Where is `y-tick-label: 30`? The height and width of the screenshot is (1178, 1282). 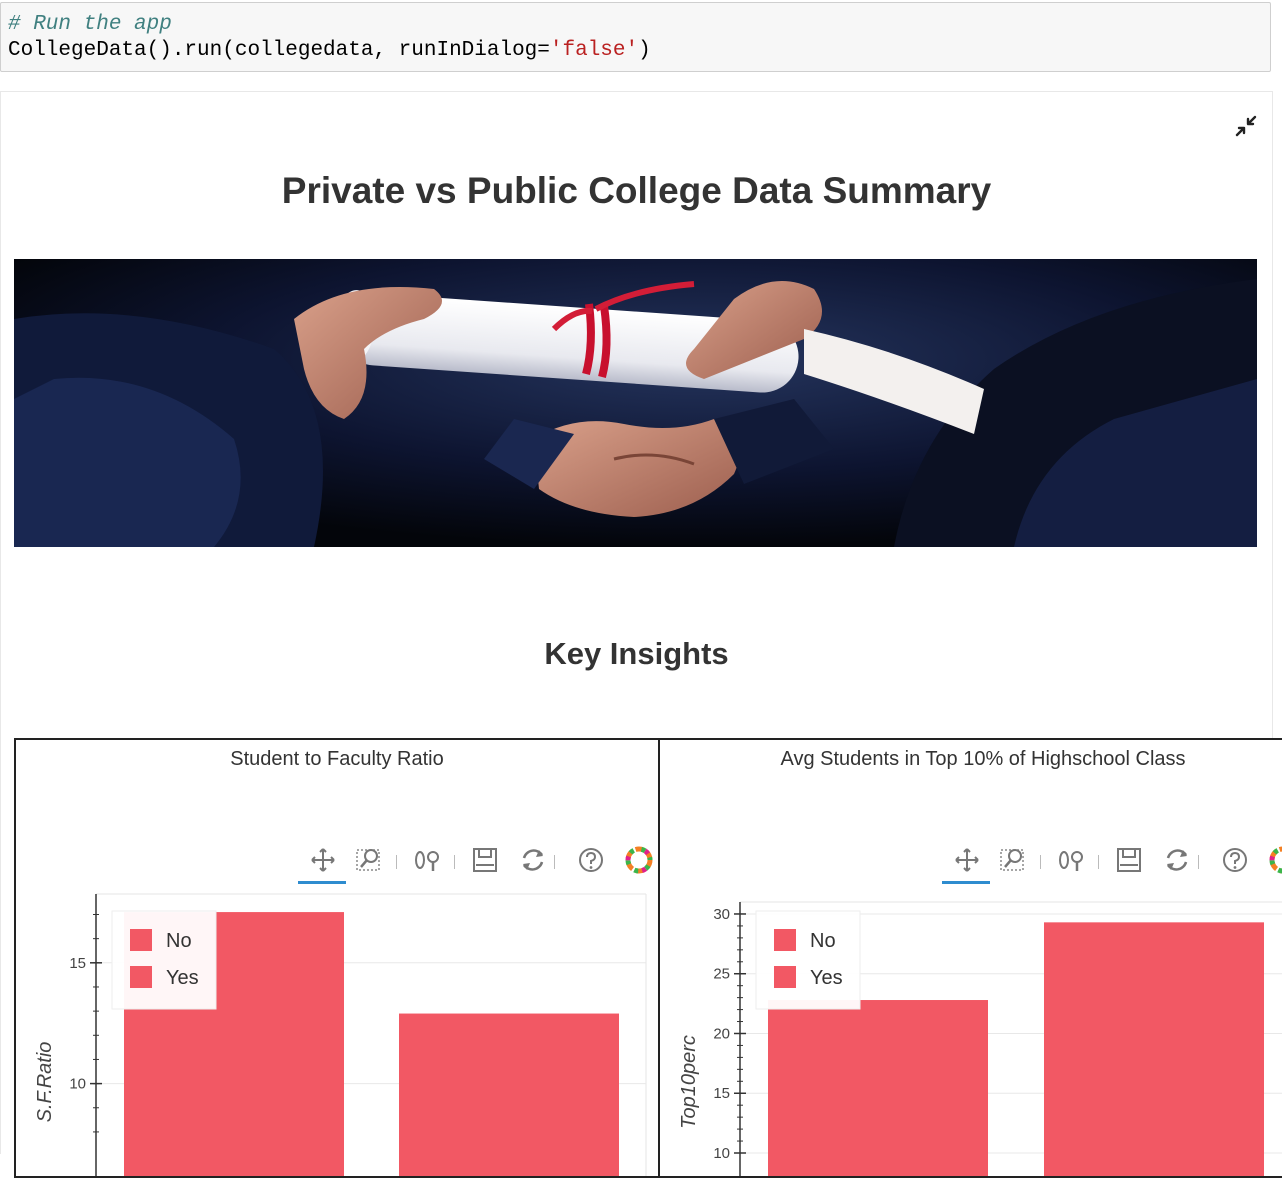 y-tick-label: 30 is located at coordinates (721, 914).